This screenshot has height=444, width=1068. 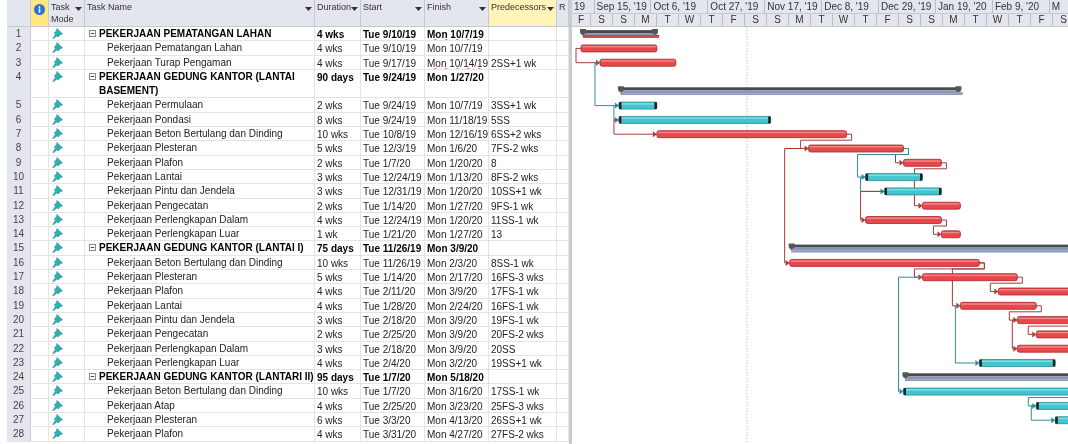 What do you see at coordinates (171, 319) in the screenshot?
I see `task-name: Pekerjaan Pintu dan Jendela` at bounding box center [171, 319].